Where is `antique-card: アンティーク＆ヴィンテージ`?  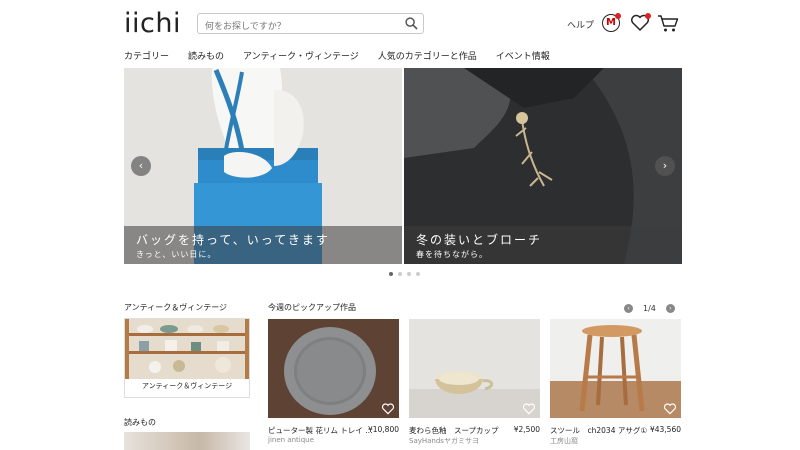 antique-card: アンティーク＆ヴィンテージ is located at coordinates (187, 358).